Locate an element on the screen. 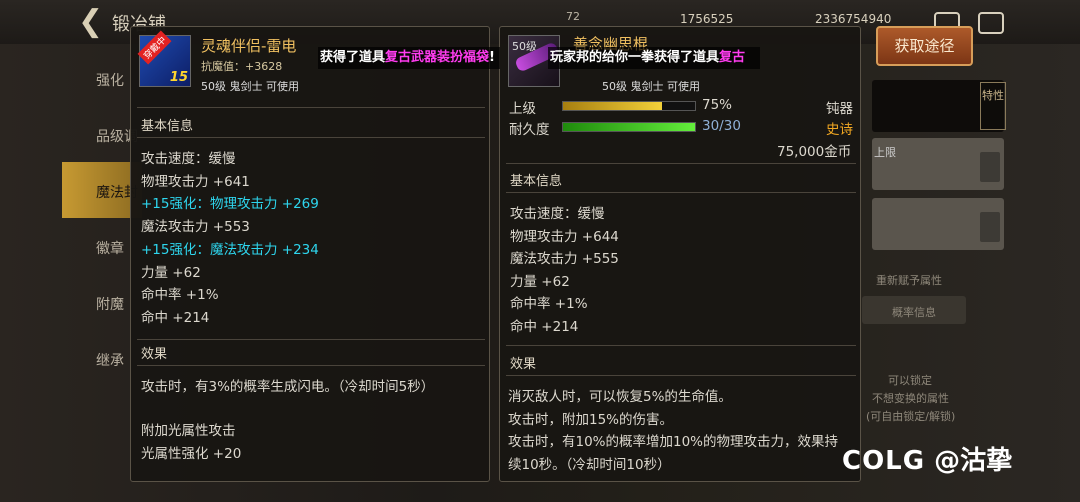  price: 75,000金币 is located at coordinates (814, 152).